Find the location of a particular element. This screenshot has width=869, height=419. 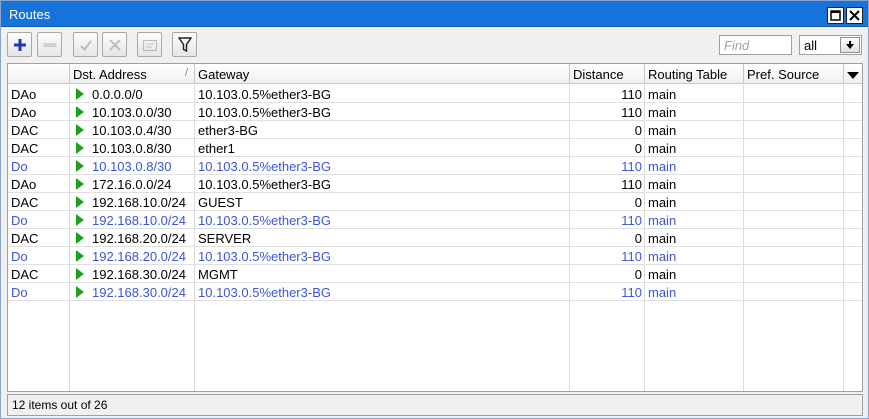

title-bar: Routes is located at coordinates (434, 14).